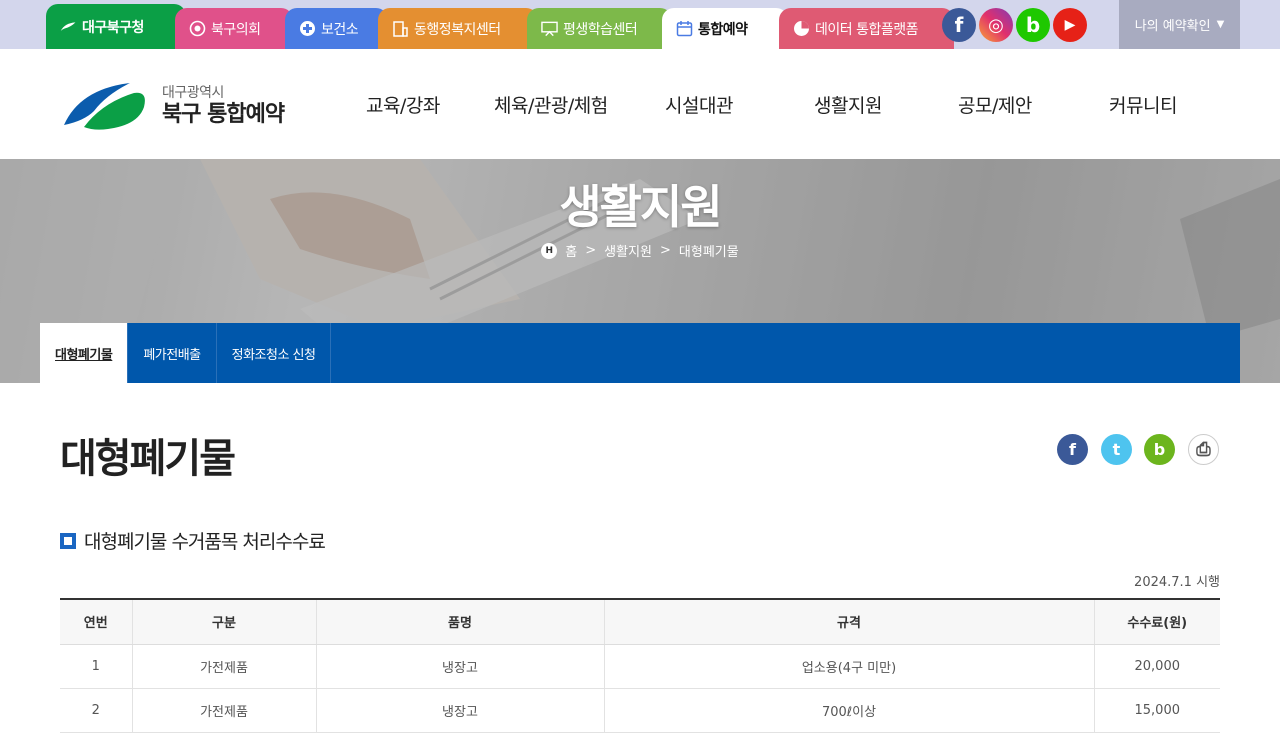  I want to click on logo-title: 북구 통합예약, so click(223, 114).